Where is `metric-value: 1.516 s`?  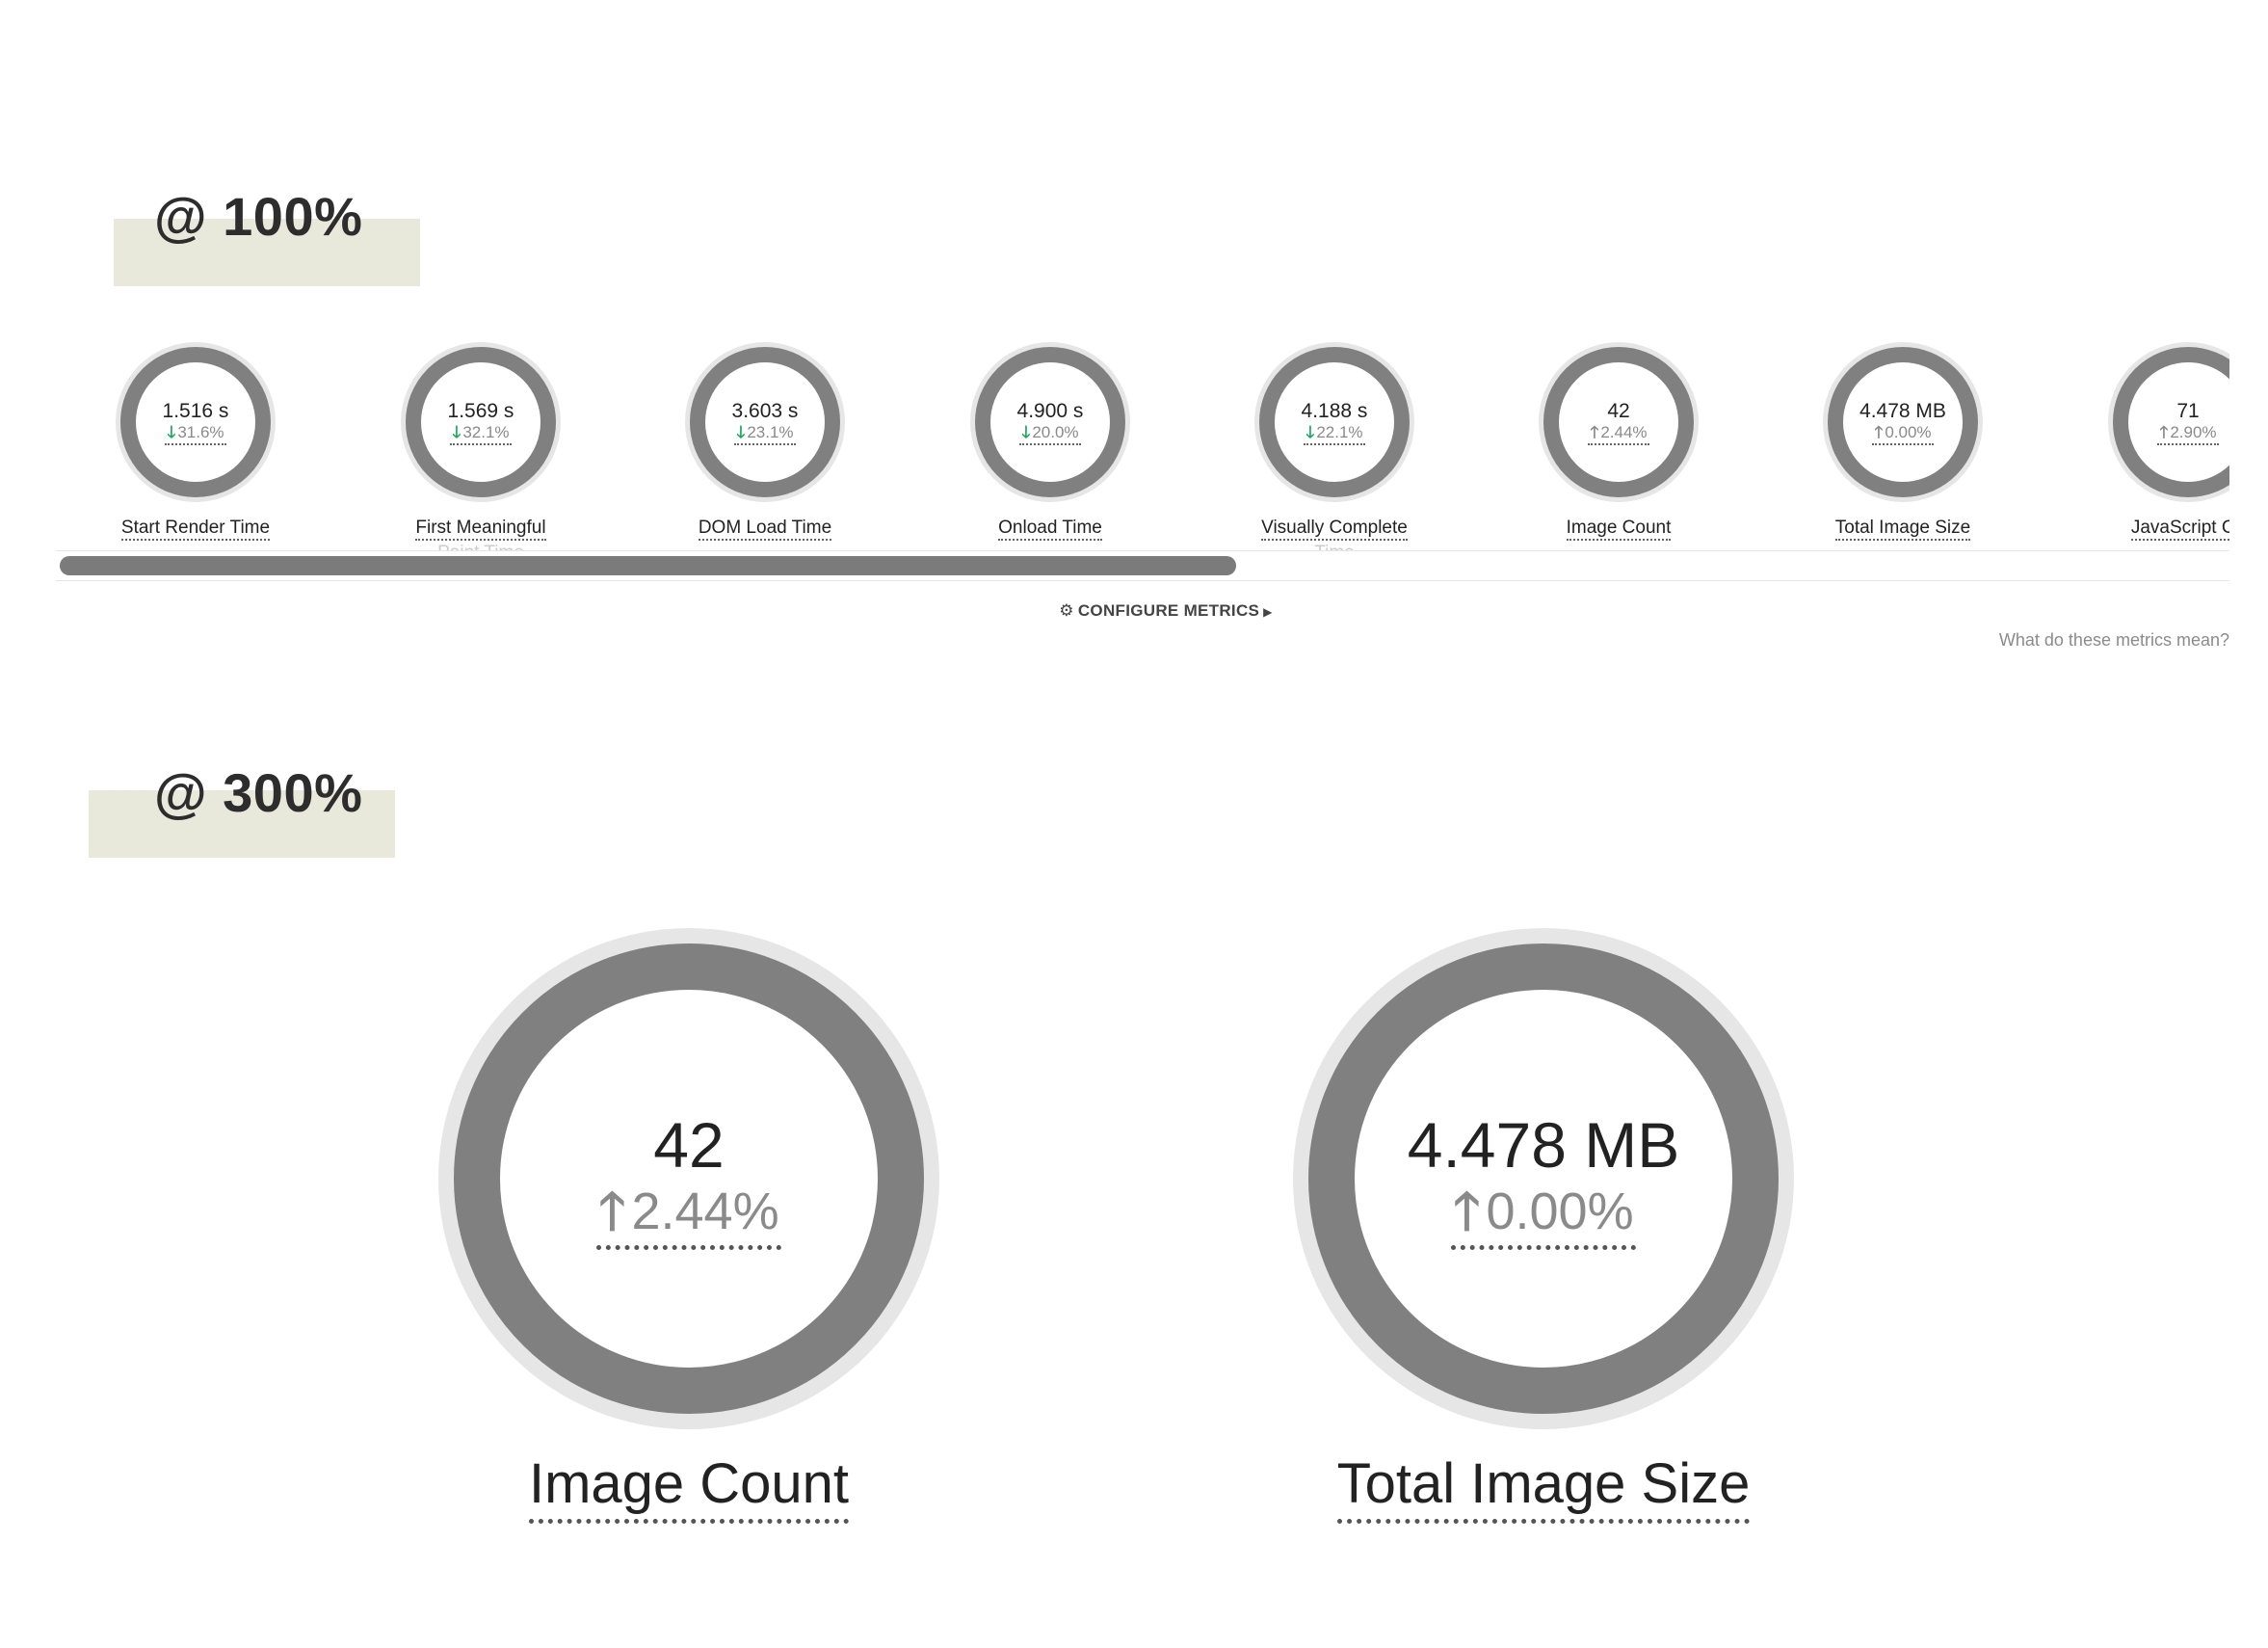
metric-value: 1.516 s is located at coordinates (195, 410).